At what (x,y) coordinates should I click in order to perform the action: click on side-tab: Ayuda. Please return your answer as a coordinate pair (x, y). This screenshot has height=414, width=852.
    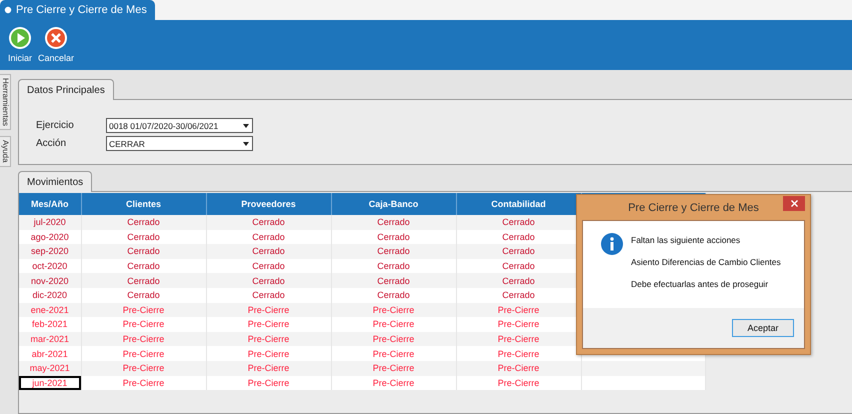
    Looking at the image, I should click on (5, 151).